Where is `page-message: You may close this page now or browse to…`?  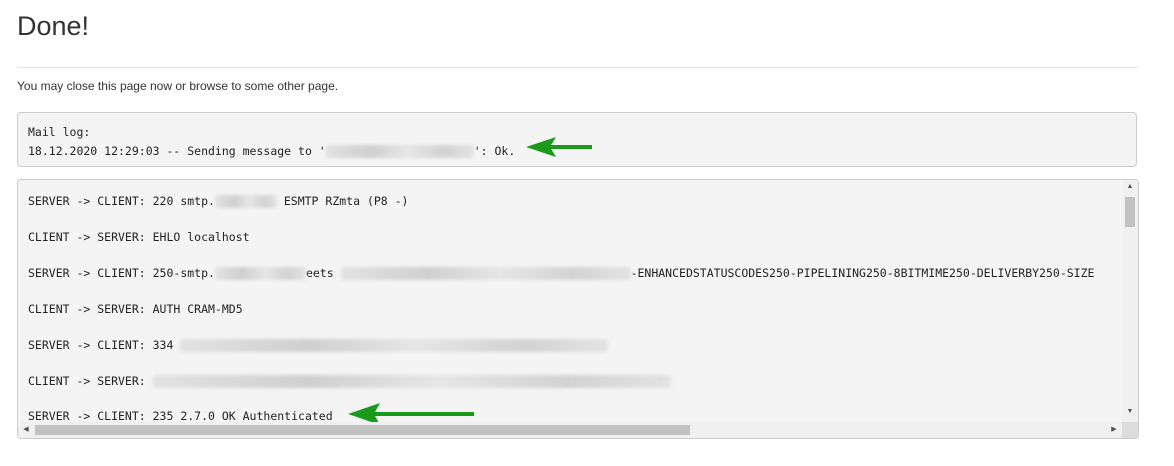 page-message: You may close this page now or browse to… is located at coordinates (178, 86).